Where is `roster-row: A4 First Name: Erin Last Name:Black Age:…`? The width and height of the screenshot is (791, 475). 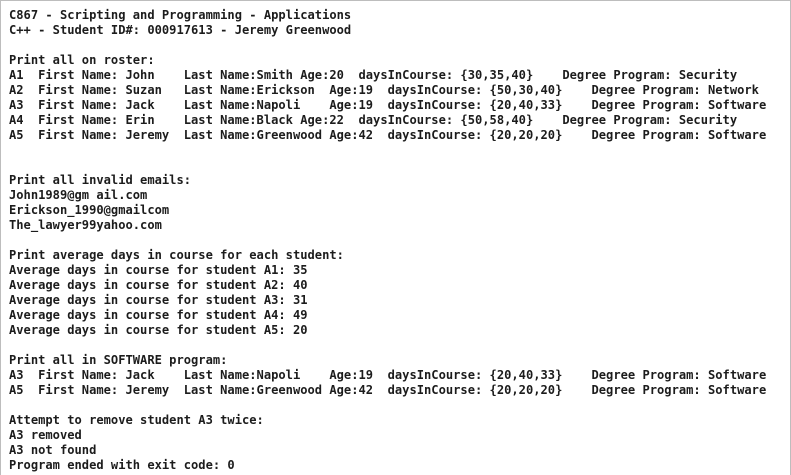
roster-row: A4 First Name: Erin Last Name:Black Age:… is located at coordinates (373, 120).